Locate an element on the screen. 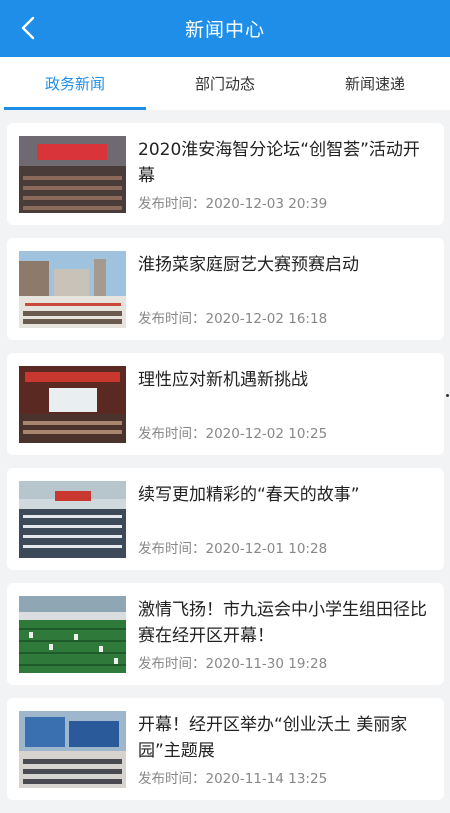 The height and width of the screenshot is (813, 450). tab-department-updates: 部门动态 is located at coordinates (225, 83).